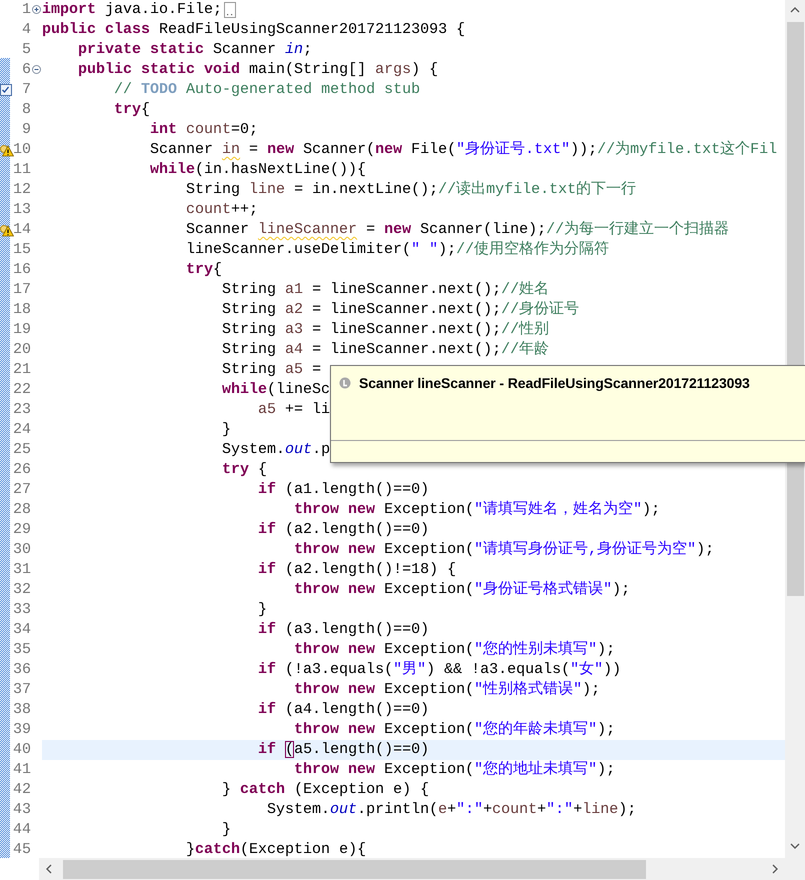 The height and width of the screenshot is (880, 805). What do you see at coordinates (21, 830) in the screenshot?
I see `line-number: 44` at bounding box center [21, 830].